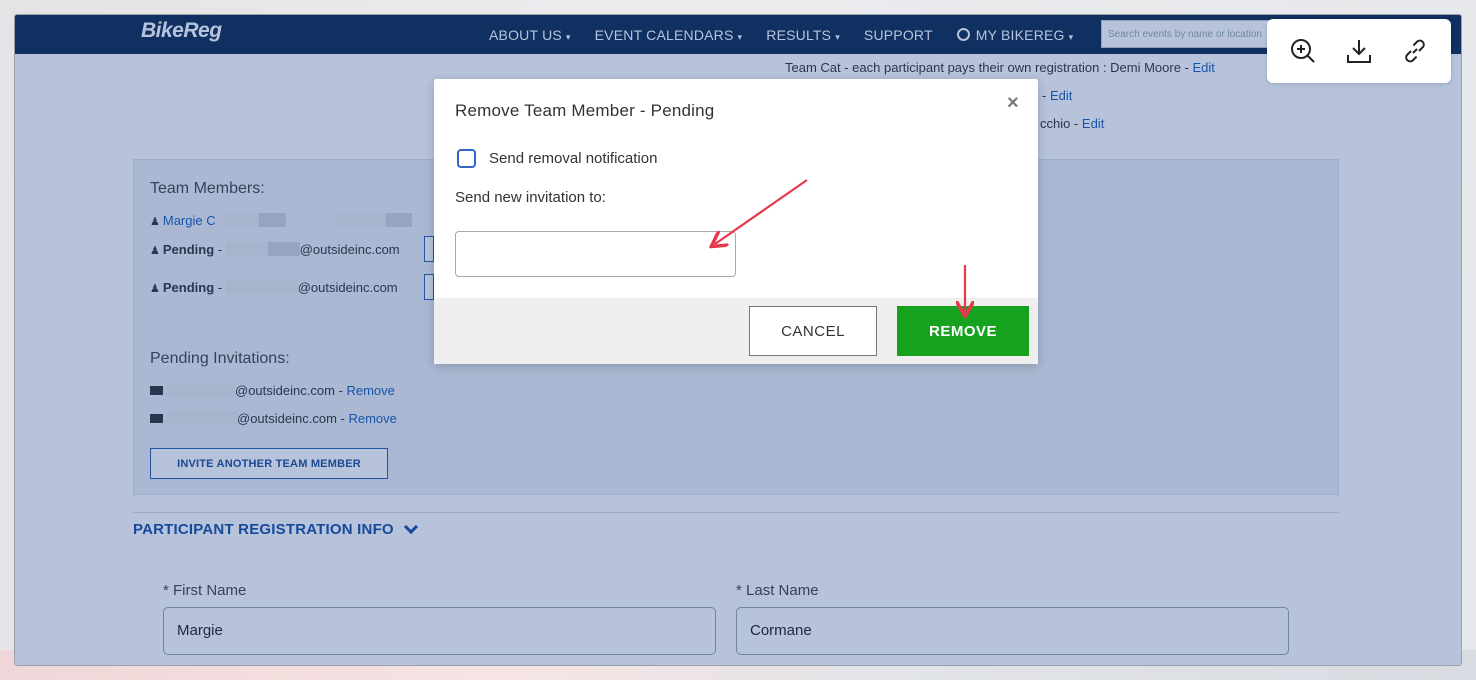 This screenshot has width=1476, height=680. What do you see at coordinates (595, 254) in the screenshot?
I see `new-invitation-email-input` at bounding box center [595, 254].